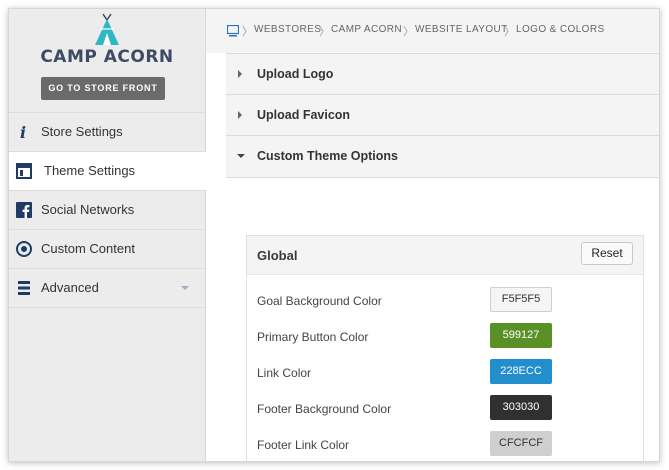 The height and width of the screenshot is (470, 669). Describe the element at coordinates (88, 248) in the screenshot. I see `sidebar-item-label: Custom Content` at that location.